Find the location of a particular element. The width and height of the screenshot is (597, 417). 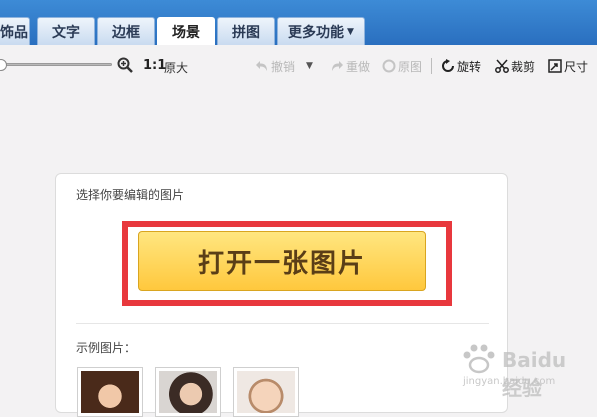

rotate-label: 旋转 is located at coordinates (469, 66).